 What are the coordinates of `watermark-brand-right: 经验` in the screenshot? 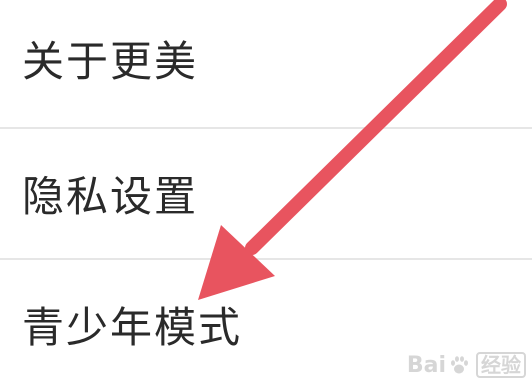 It's located at (501, 365).